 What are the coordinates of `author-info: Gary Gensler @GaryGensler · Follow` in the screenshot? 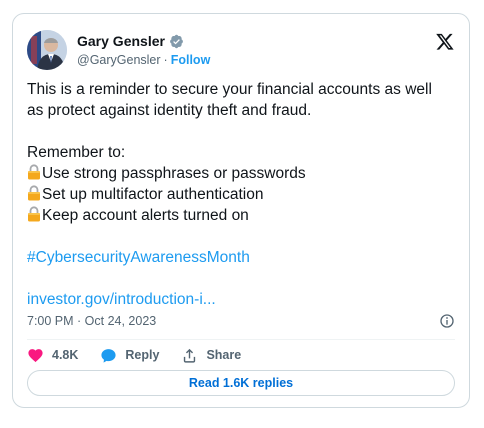 It's located at (143, 49).